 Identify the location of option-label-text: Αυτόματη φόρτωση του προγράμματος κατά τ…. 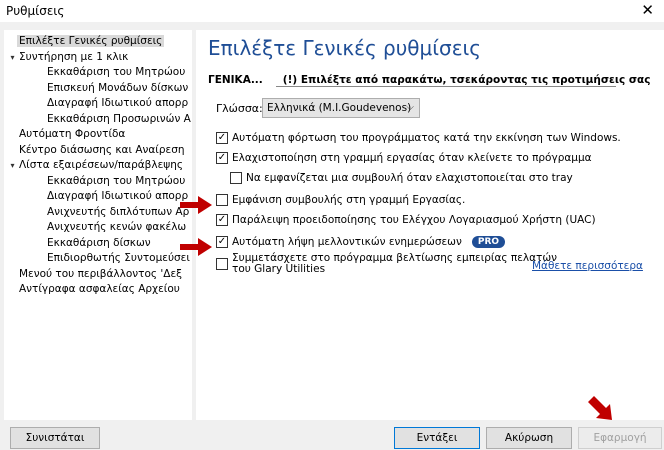
(426, 138).